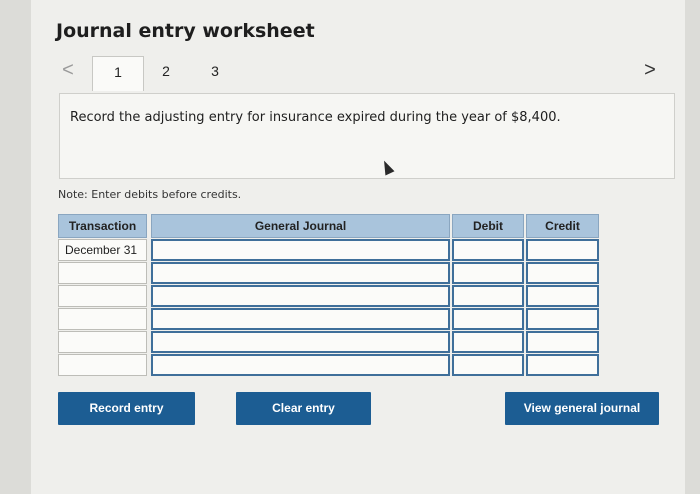  What do you see at coordinates (488, 226) in the screenshot?
I see `header-debit: Debit` at bounding box center [488, 226].